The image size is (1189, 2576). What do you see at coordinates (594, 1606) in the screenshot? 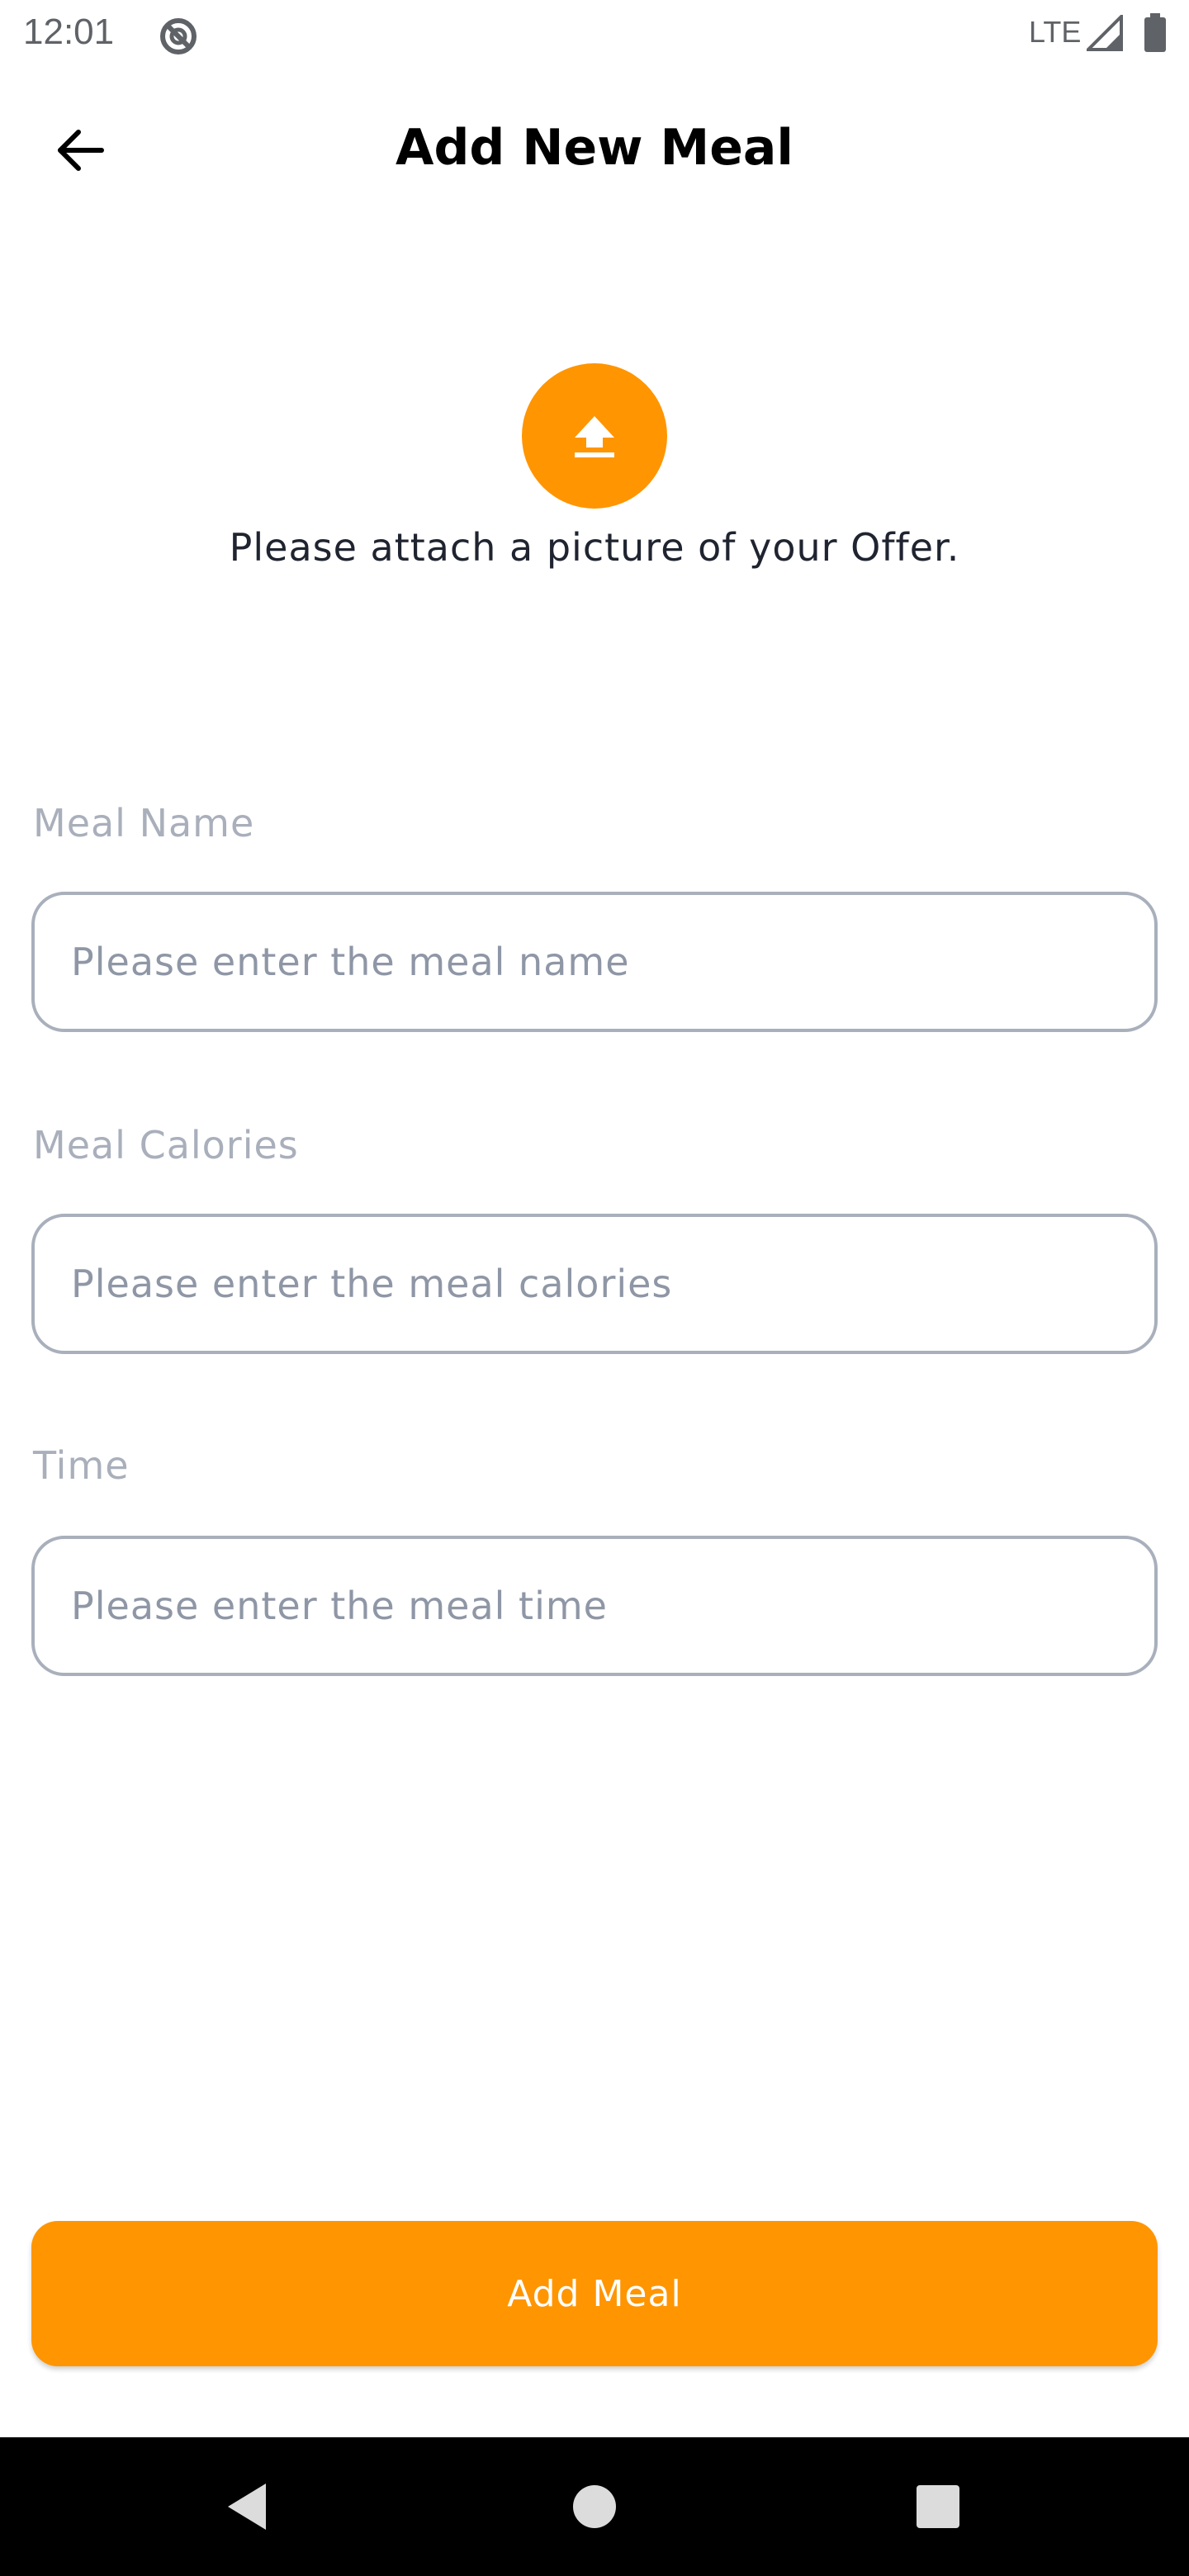
I see `meal-time-input` at bounding box center [594, 1606].